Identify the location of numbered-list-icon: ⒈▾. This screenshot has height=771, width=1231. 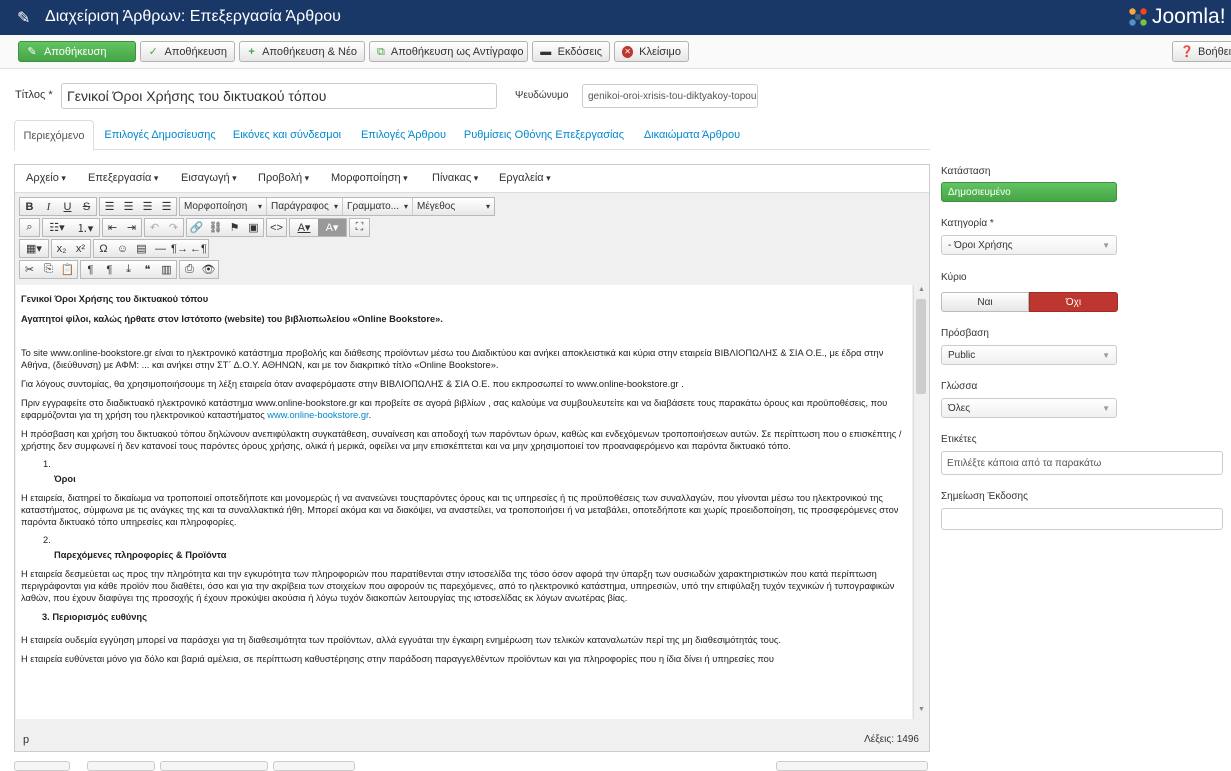
(85, 227).